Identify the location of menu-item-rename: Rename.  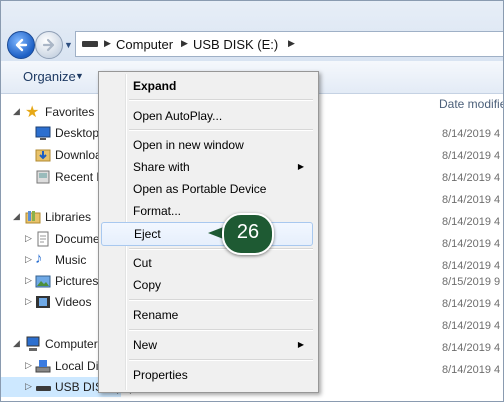
(207, 315).